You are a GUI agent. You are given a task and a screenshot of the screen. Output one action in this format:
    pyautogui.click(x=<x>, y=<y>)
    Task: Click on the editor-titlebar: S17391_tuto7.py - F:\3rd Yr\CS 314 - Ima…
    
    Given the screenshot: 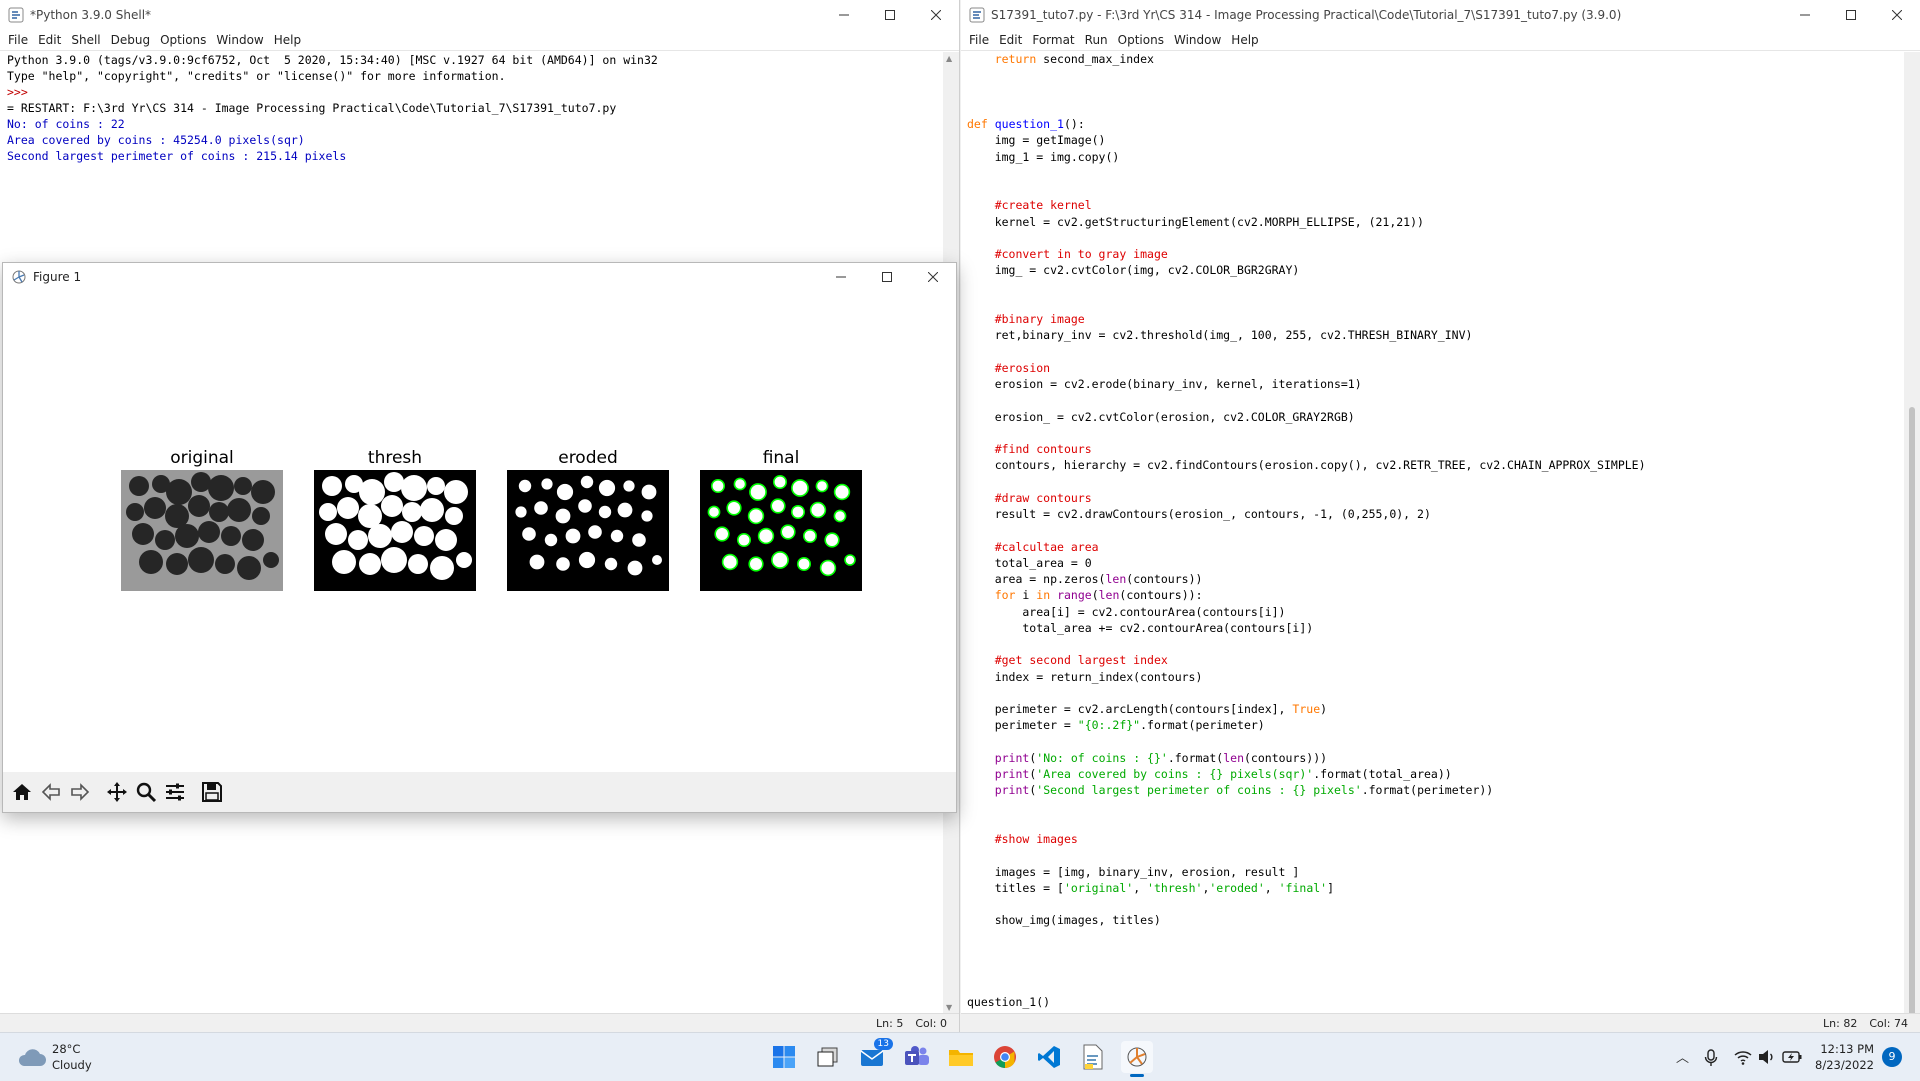 What is the action you would take?
    pyautogui.click(x=1440, y=15)
    